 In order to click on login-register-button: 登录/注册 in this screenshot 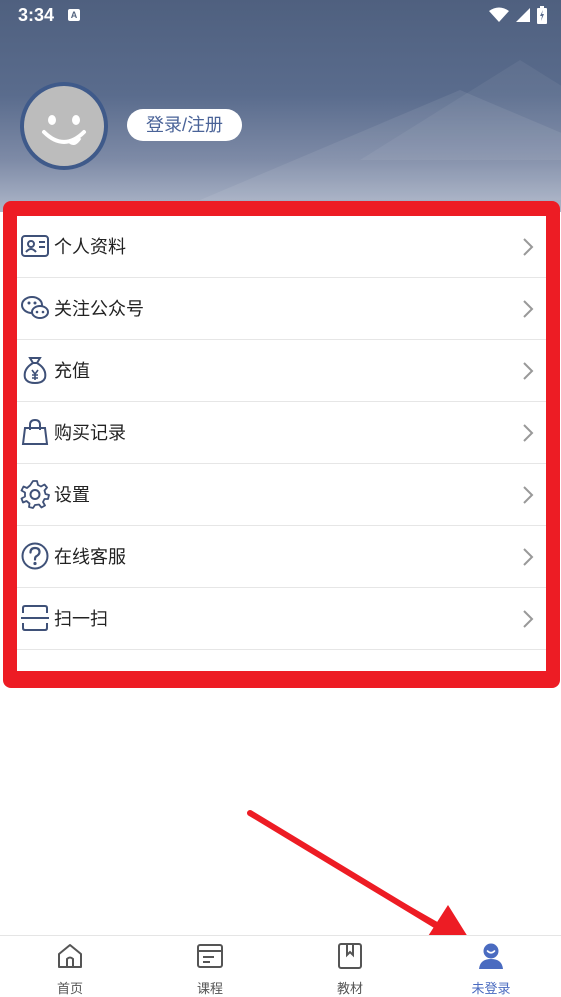, I will do `click(184, 125)`.